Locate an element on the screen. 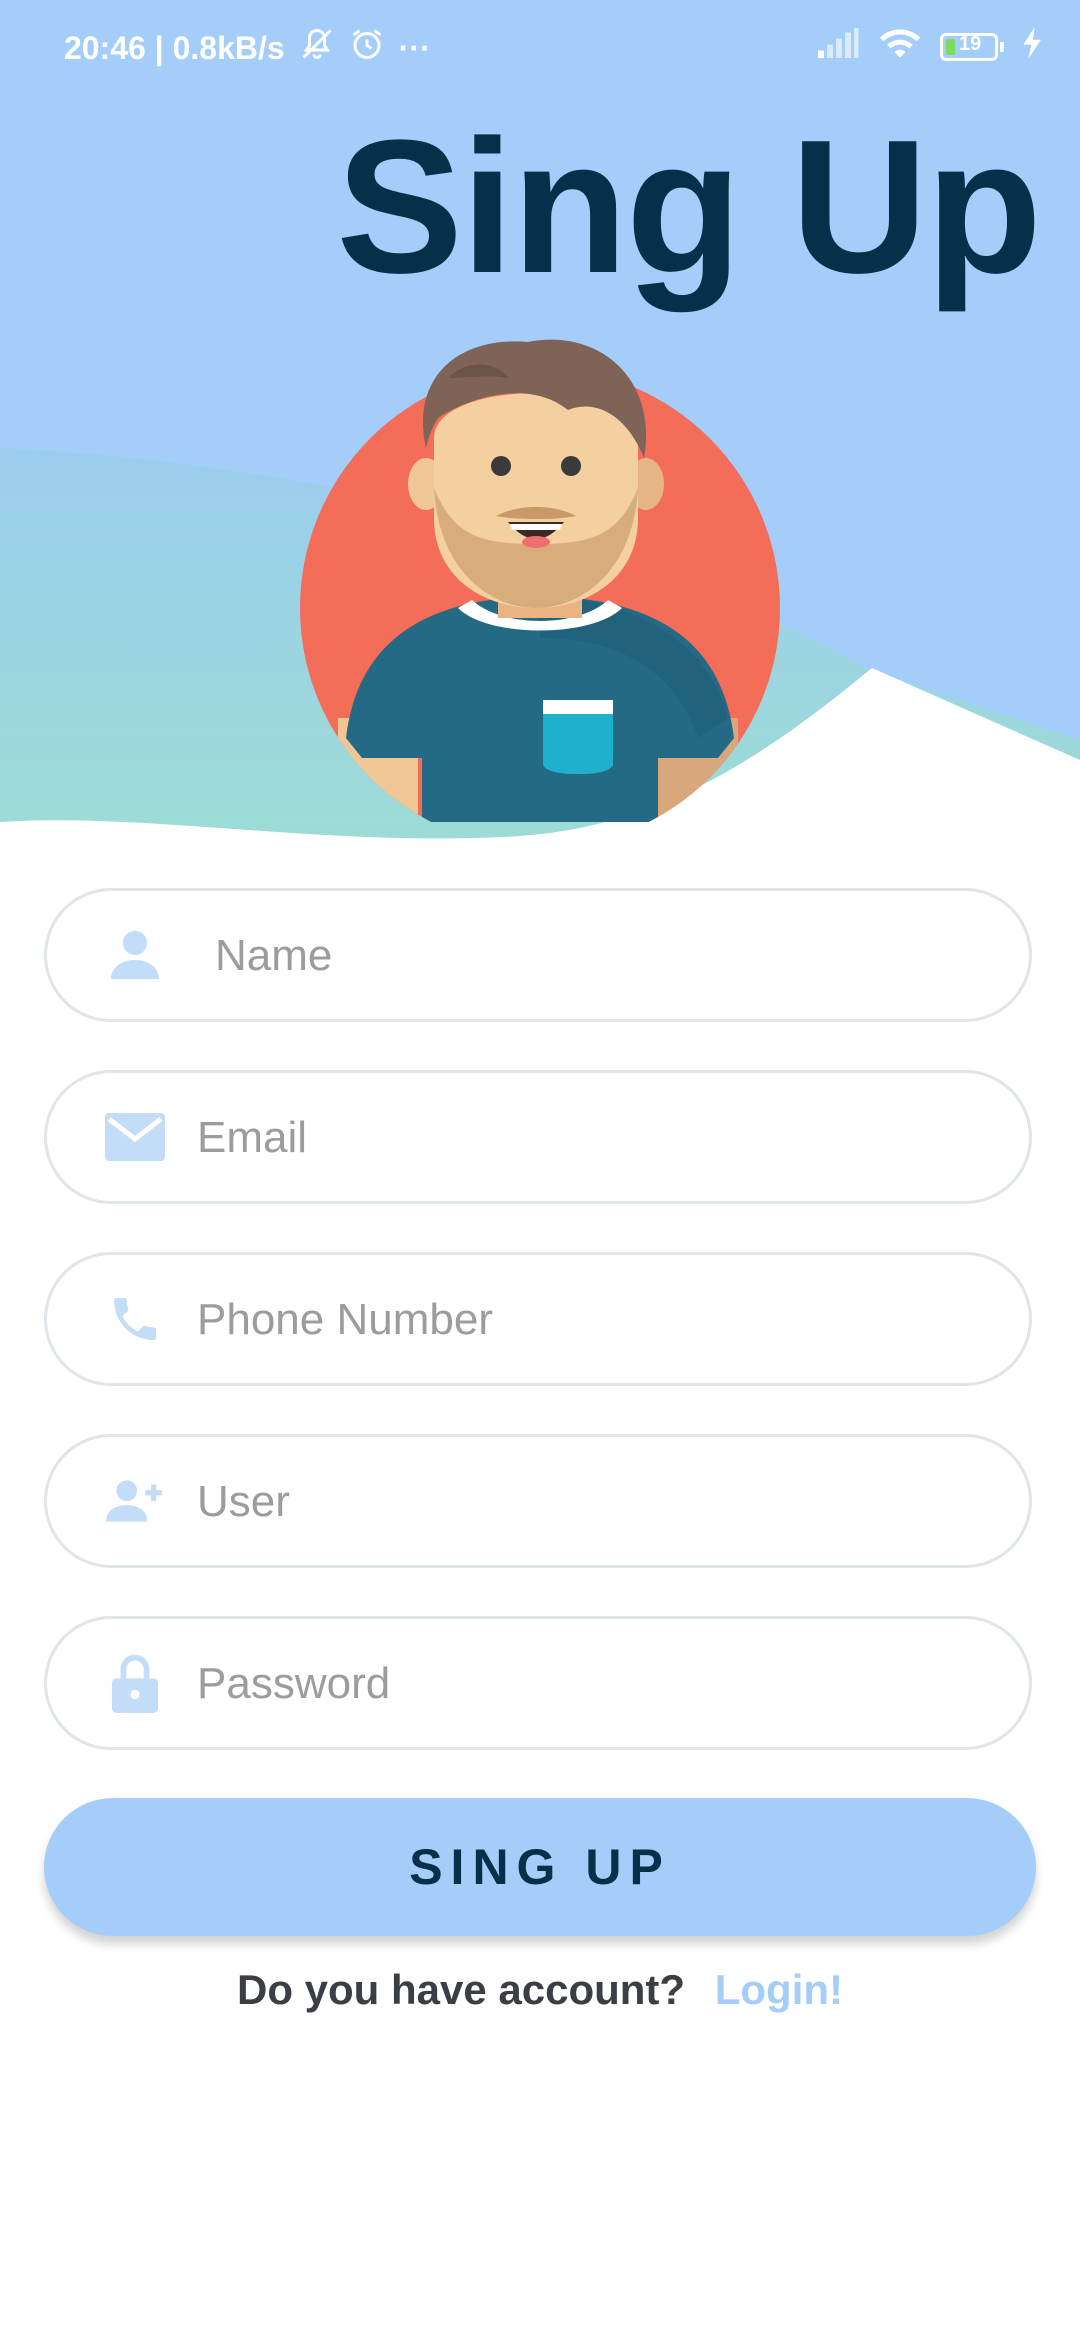 The height and width of the screenshot is (2340, 1080). mute-icon is located at coordinates (317, 48).